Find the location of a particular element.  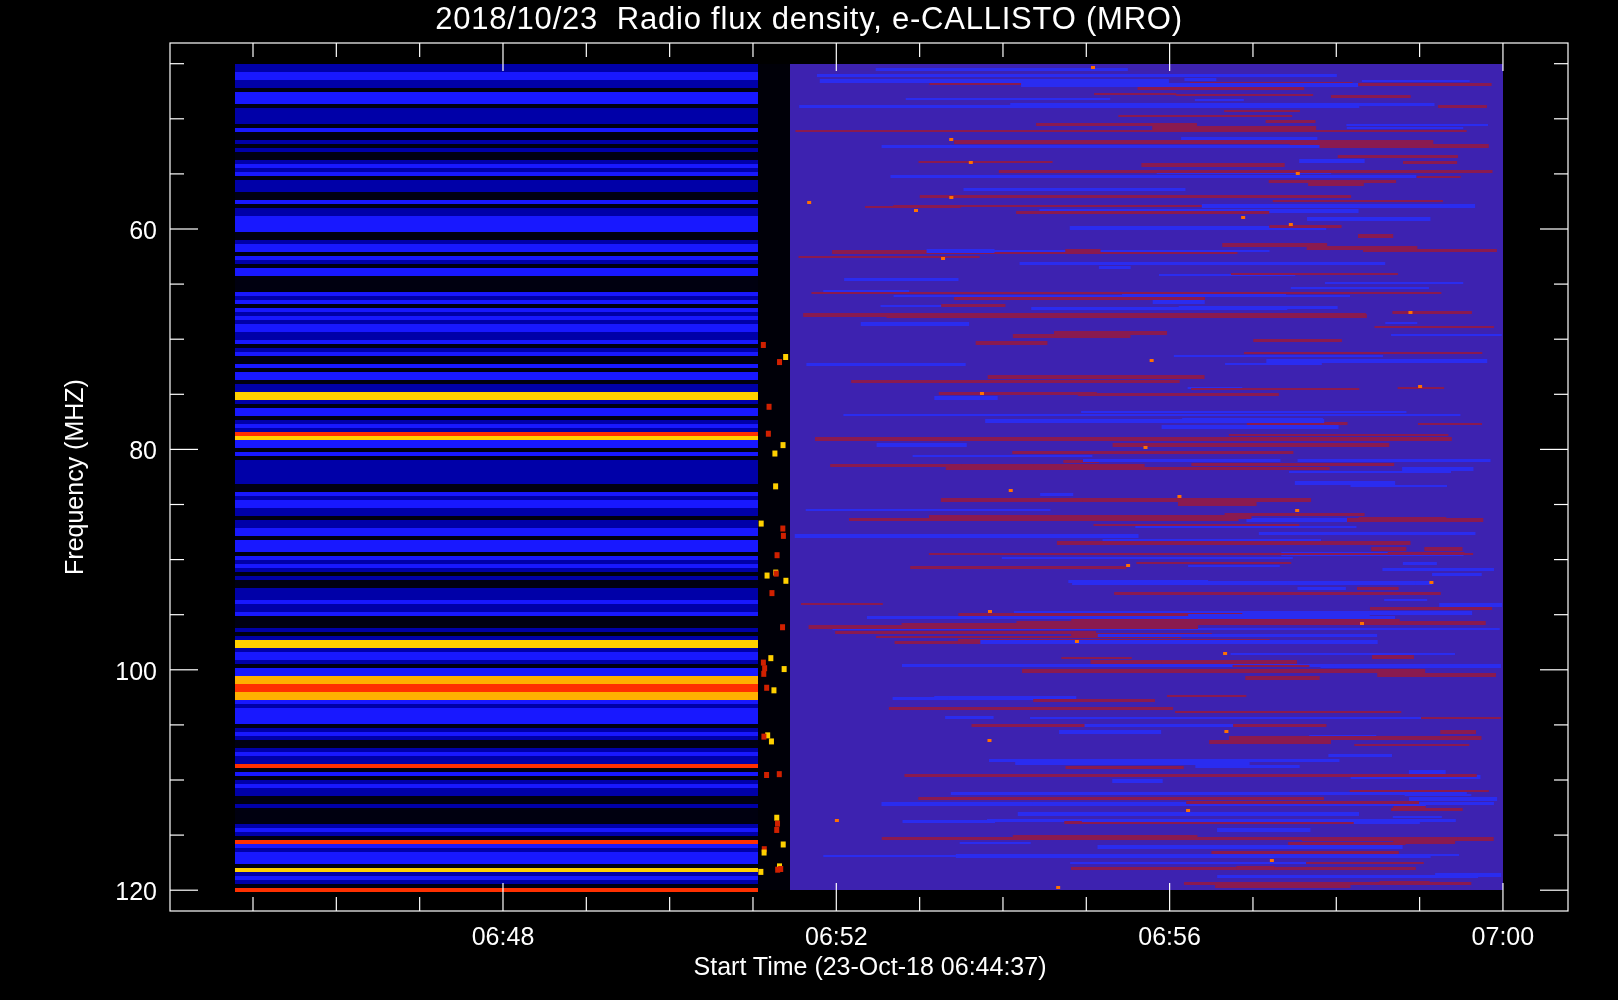

chart-title: 2018/10/23 Radio flux density, e-CALLISTO (MRO) is located at coordinates (809, 19).